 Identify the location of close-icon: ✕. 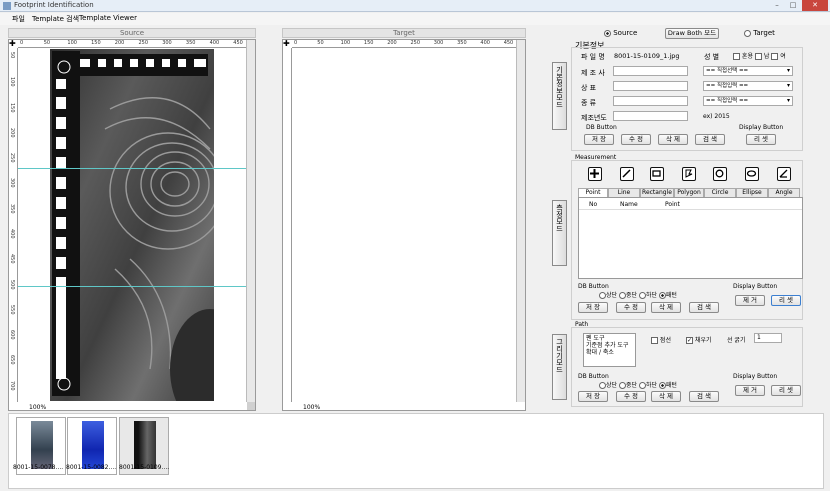
(815, 5).